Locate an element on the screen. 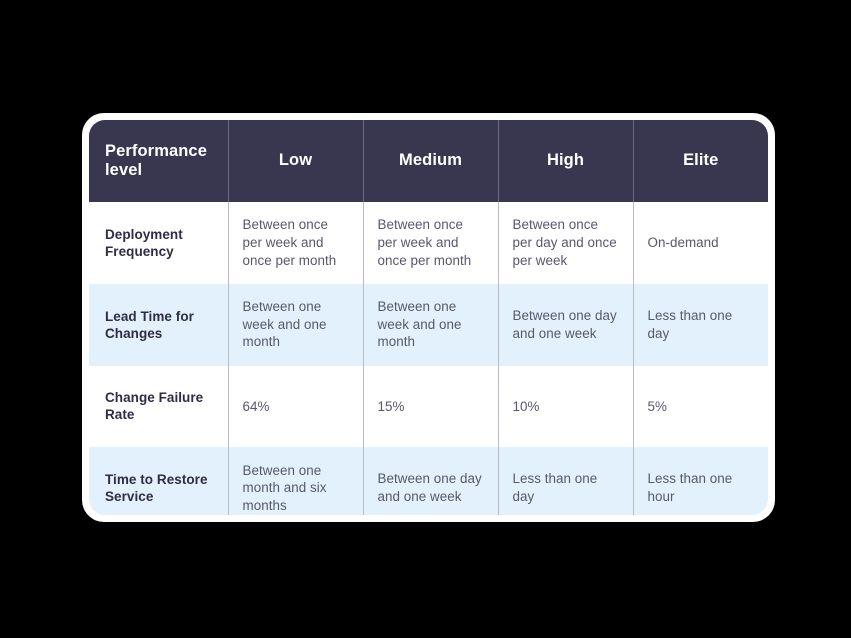  cell-time-to-restore-elite: Less than one hour is located at coordinates (700, 481).